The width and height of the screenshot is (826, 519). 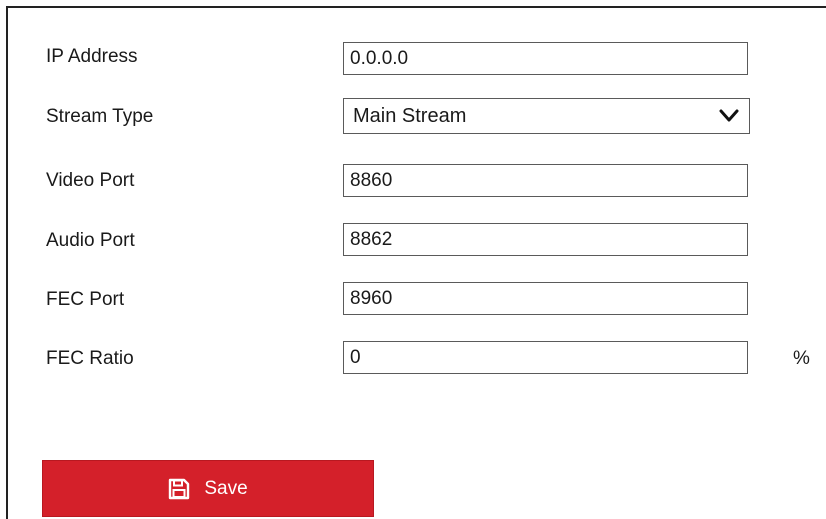 I want to click on stream-type-value: Main Stream, so click(x=410, y=116).